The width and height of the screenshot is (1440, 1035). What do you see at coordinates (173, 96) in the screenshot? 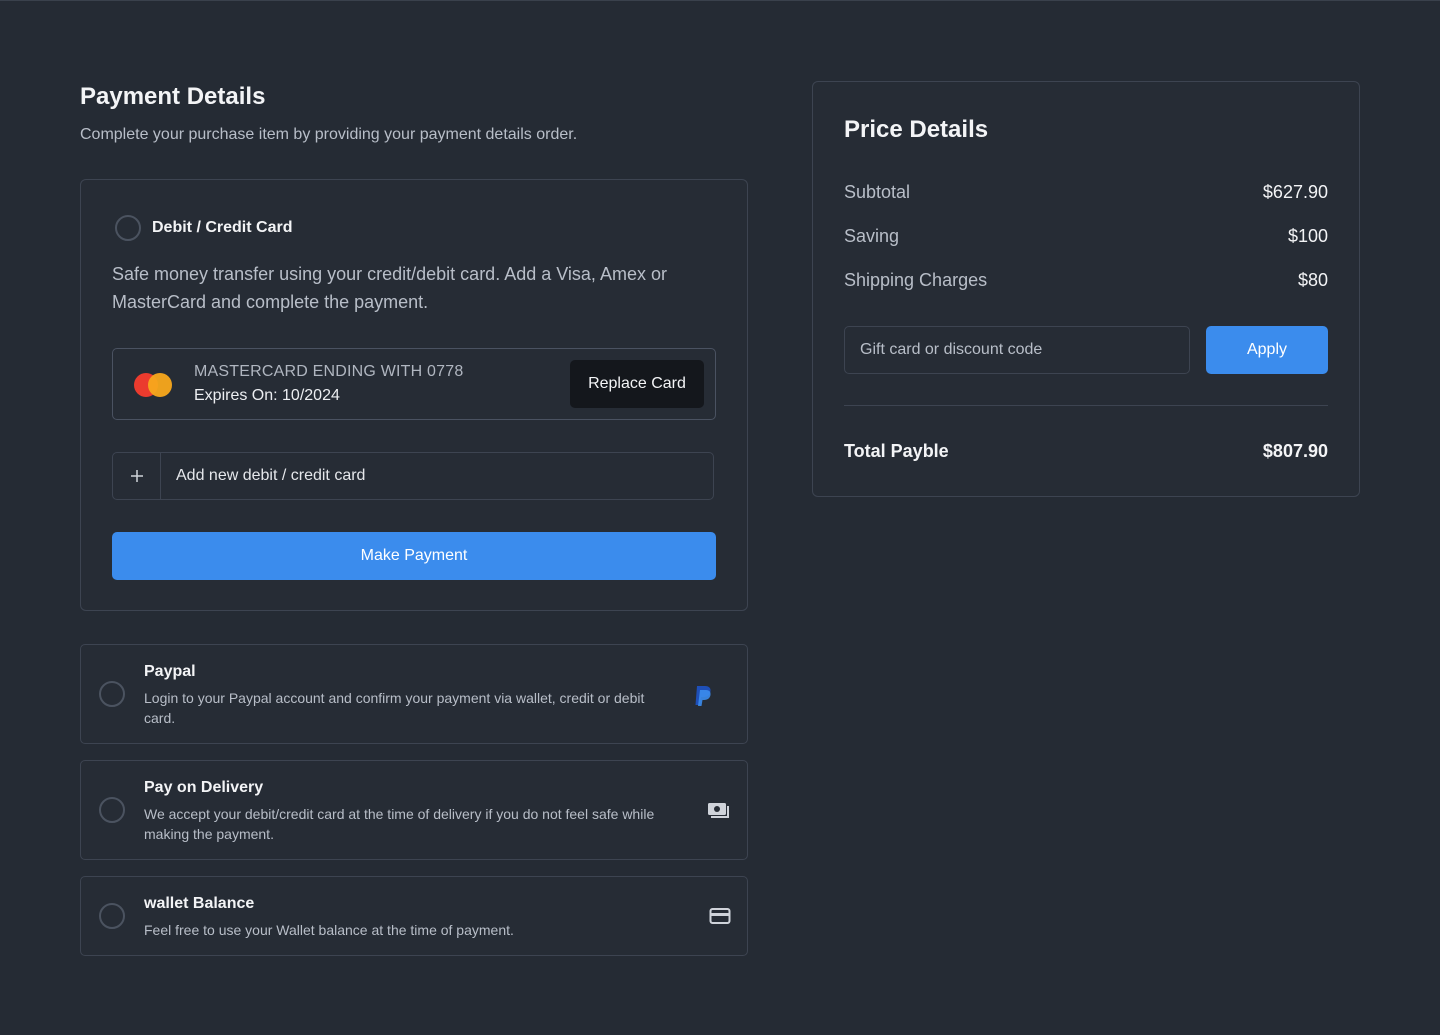
I see `page-title: Payment Details` at bounding box center [173, 96].